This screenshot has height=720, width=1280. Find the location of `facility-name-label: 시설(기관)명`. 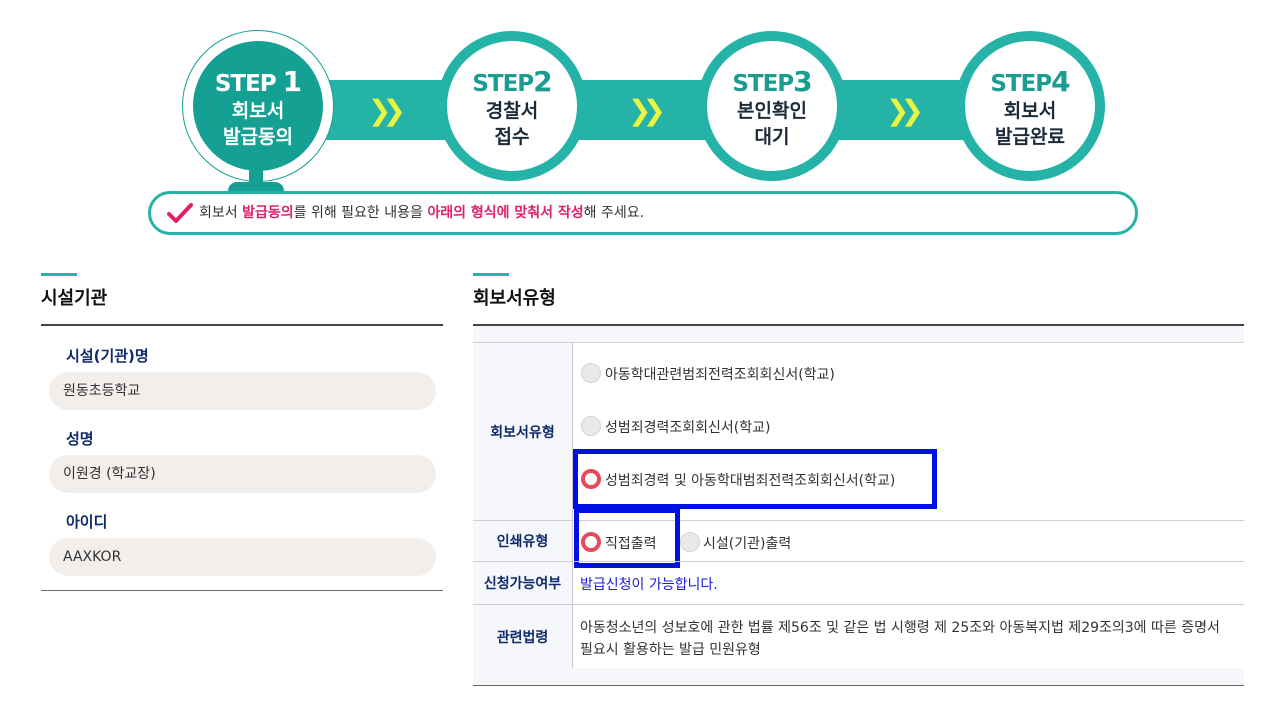

facility-name-label: 시설(기관)명 is located at coordinates (107, 356).